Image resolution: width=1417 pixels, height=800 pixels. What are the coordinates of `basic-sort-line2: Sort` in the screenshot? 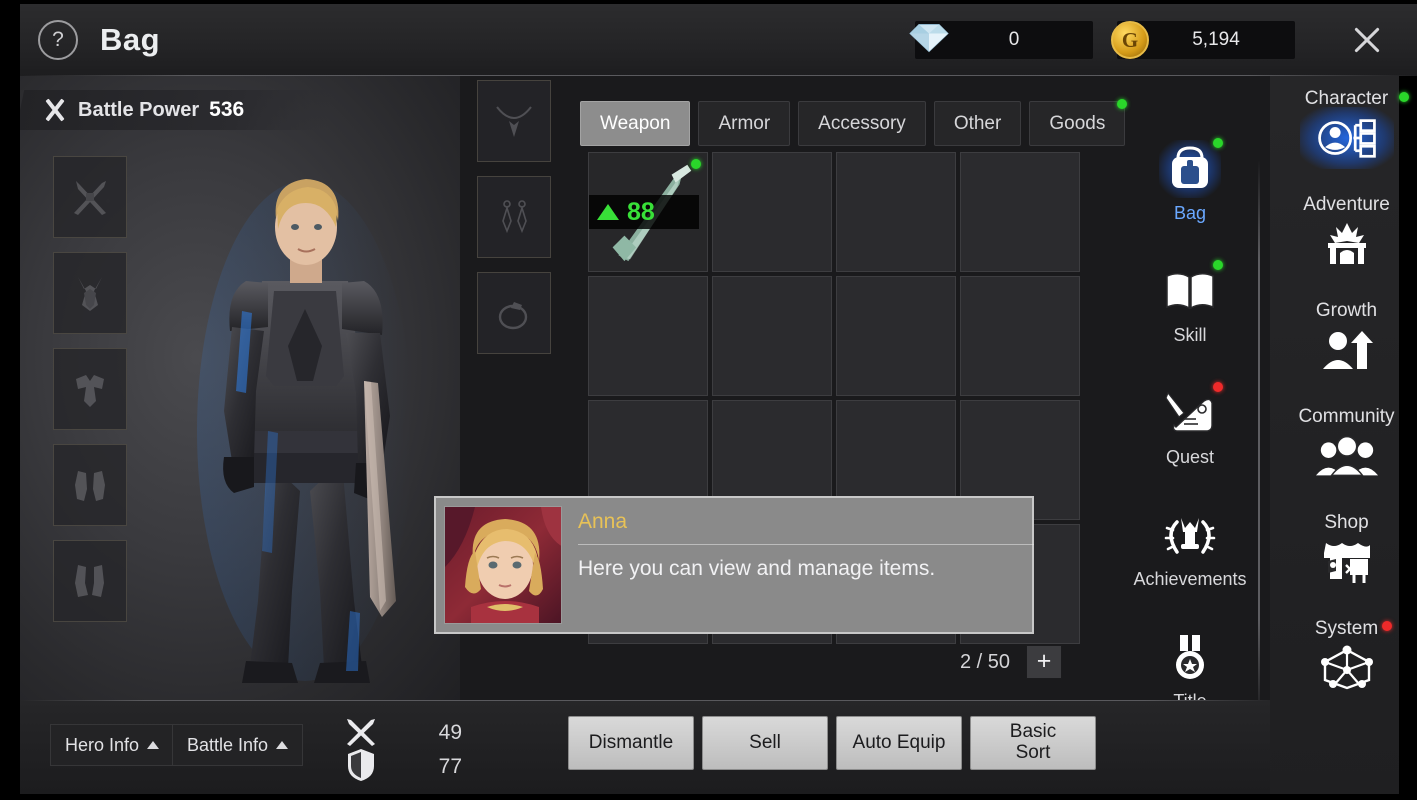 It's located at (1033, 752).